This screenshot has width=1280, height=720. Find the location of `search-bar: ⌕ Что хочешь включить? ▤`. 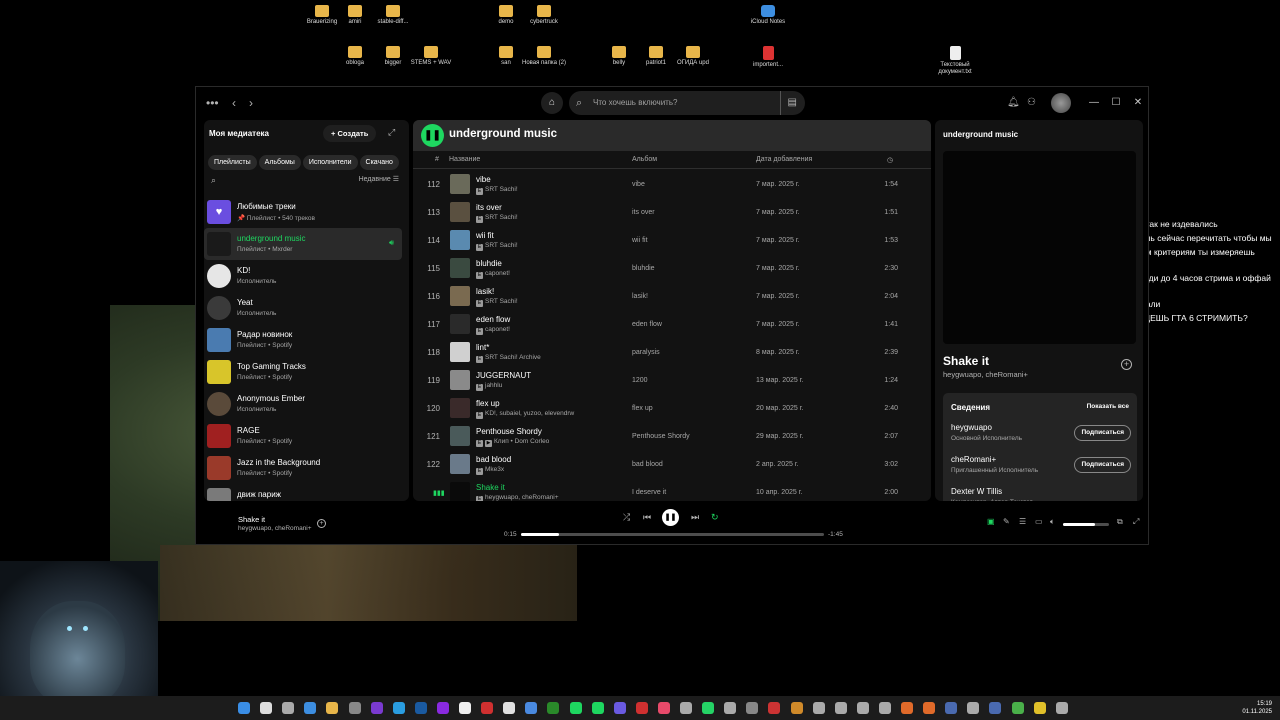

search-bar: ⌕ Что хочешь включить? ▤ is located at coordinates (687, 103).